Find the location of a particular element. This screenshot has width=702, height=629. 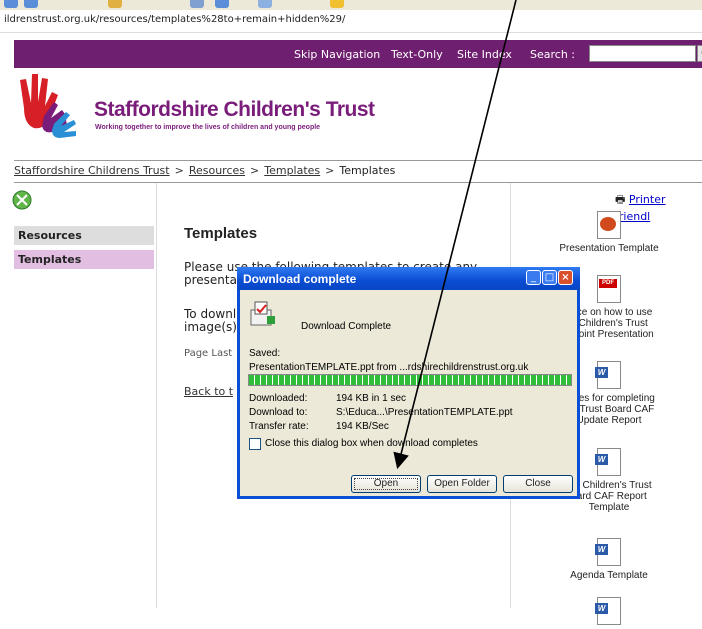

annotation-arrow is located at coordinates (455, 235).